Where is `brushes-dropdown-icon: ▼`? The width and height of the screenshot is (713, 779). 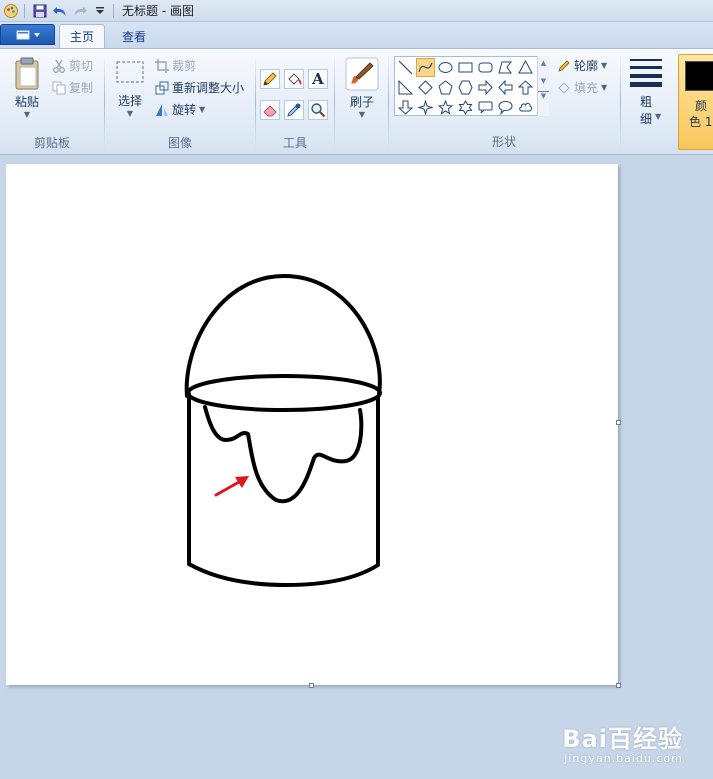 brushes-dropdown-icon: ▼ is located at coordinates (362, 114).